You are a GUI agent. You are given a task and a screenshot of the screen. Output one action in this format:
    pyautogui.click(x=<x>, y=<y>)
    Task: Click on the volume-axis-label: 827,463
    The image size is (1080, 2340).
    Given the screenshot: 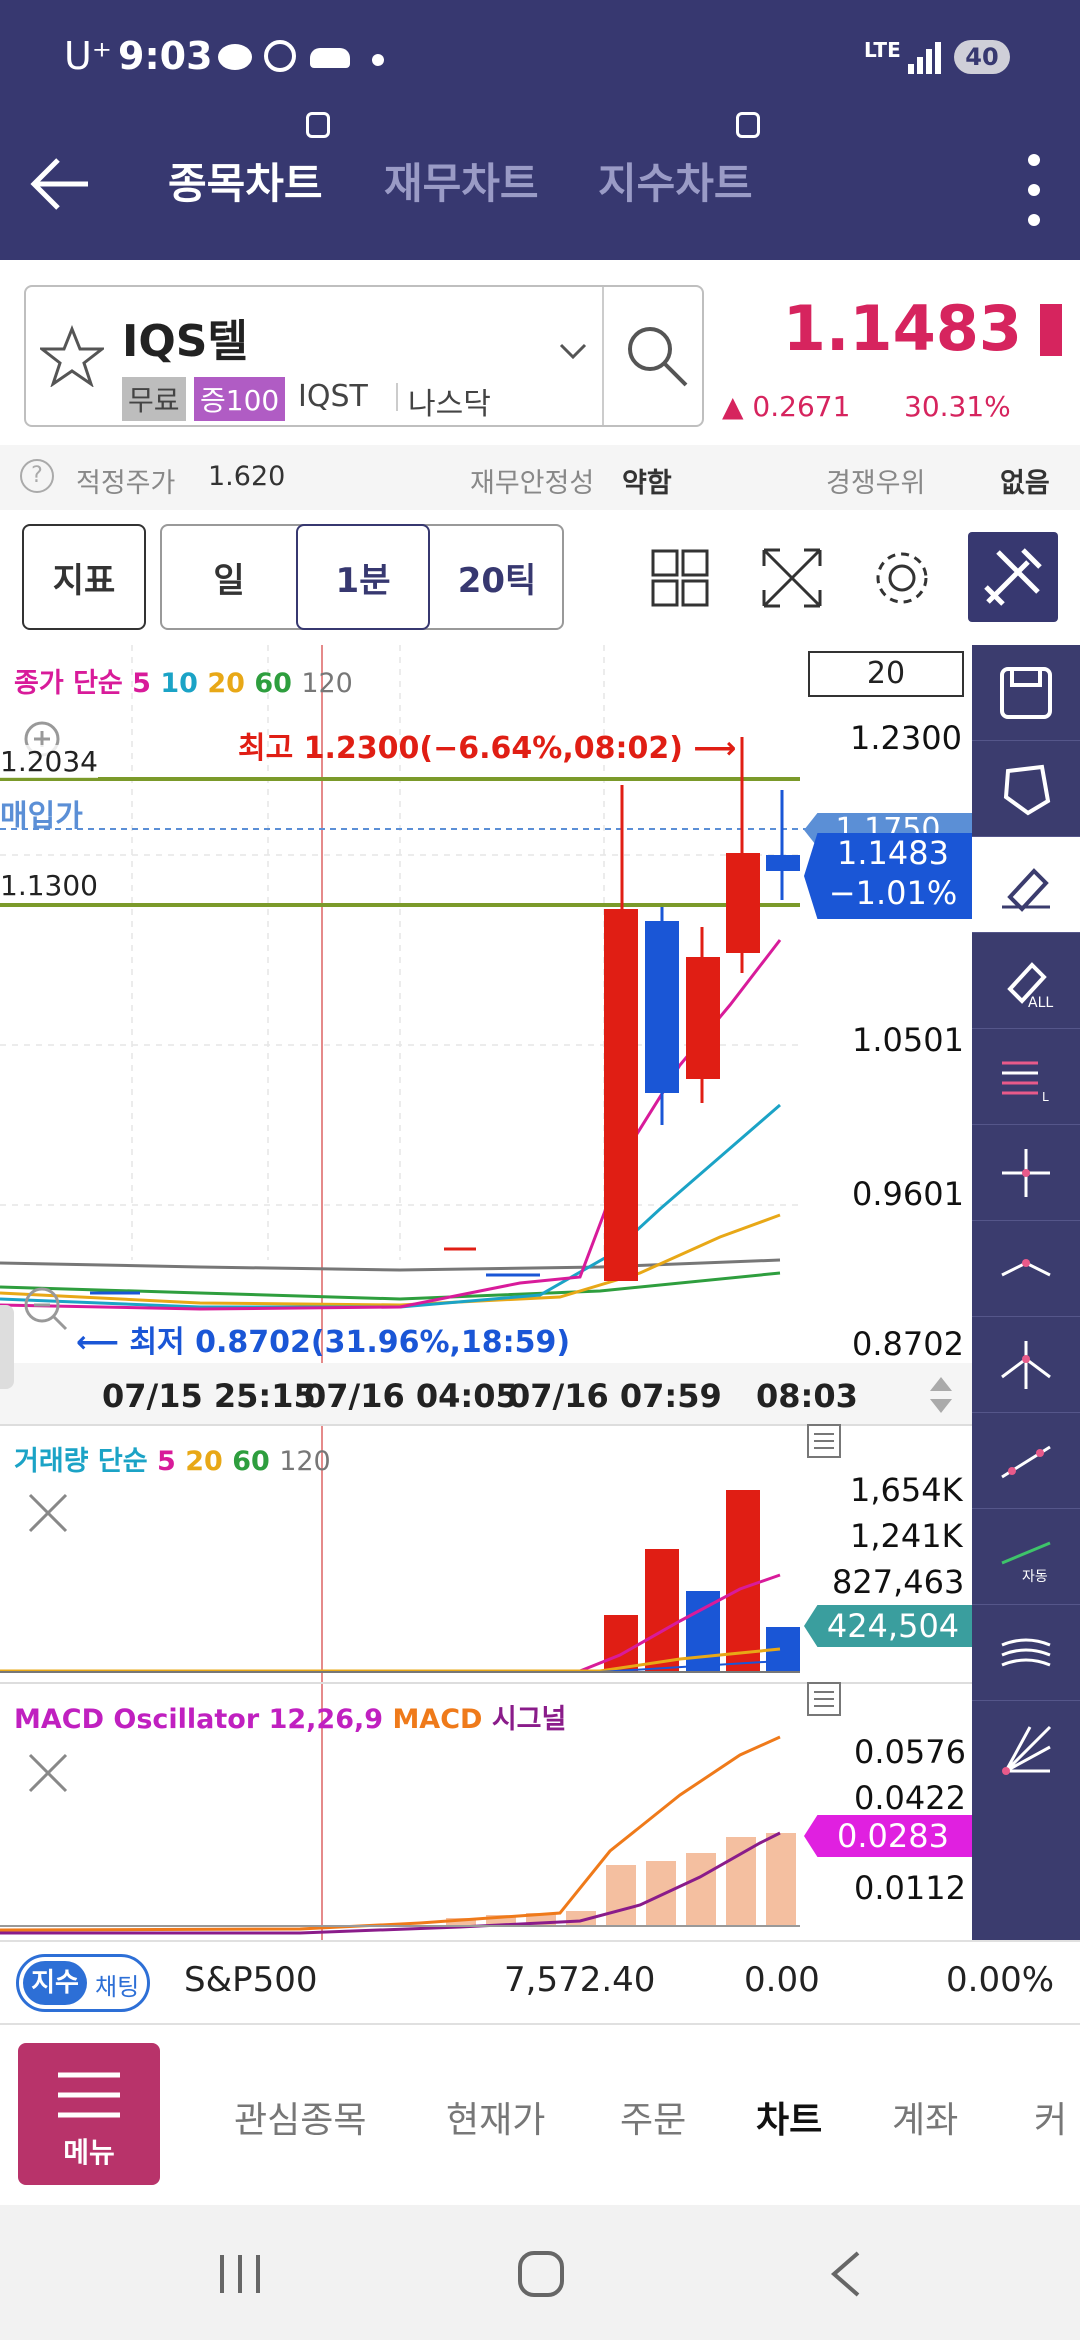 What is the action you would take?
    pyautogui.click(x=898, y=1582)
    